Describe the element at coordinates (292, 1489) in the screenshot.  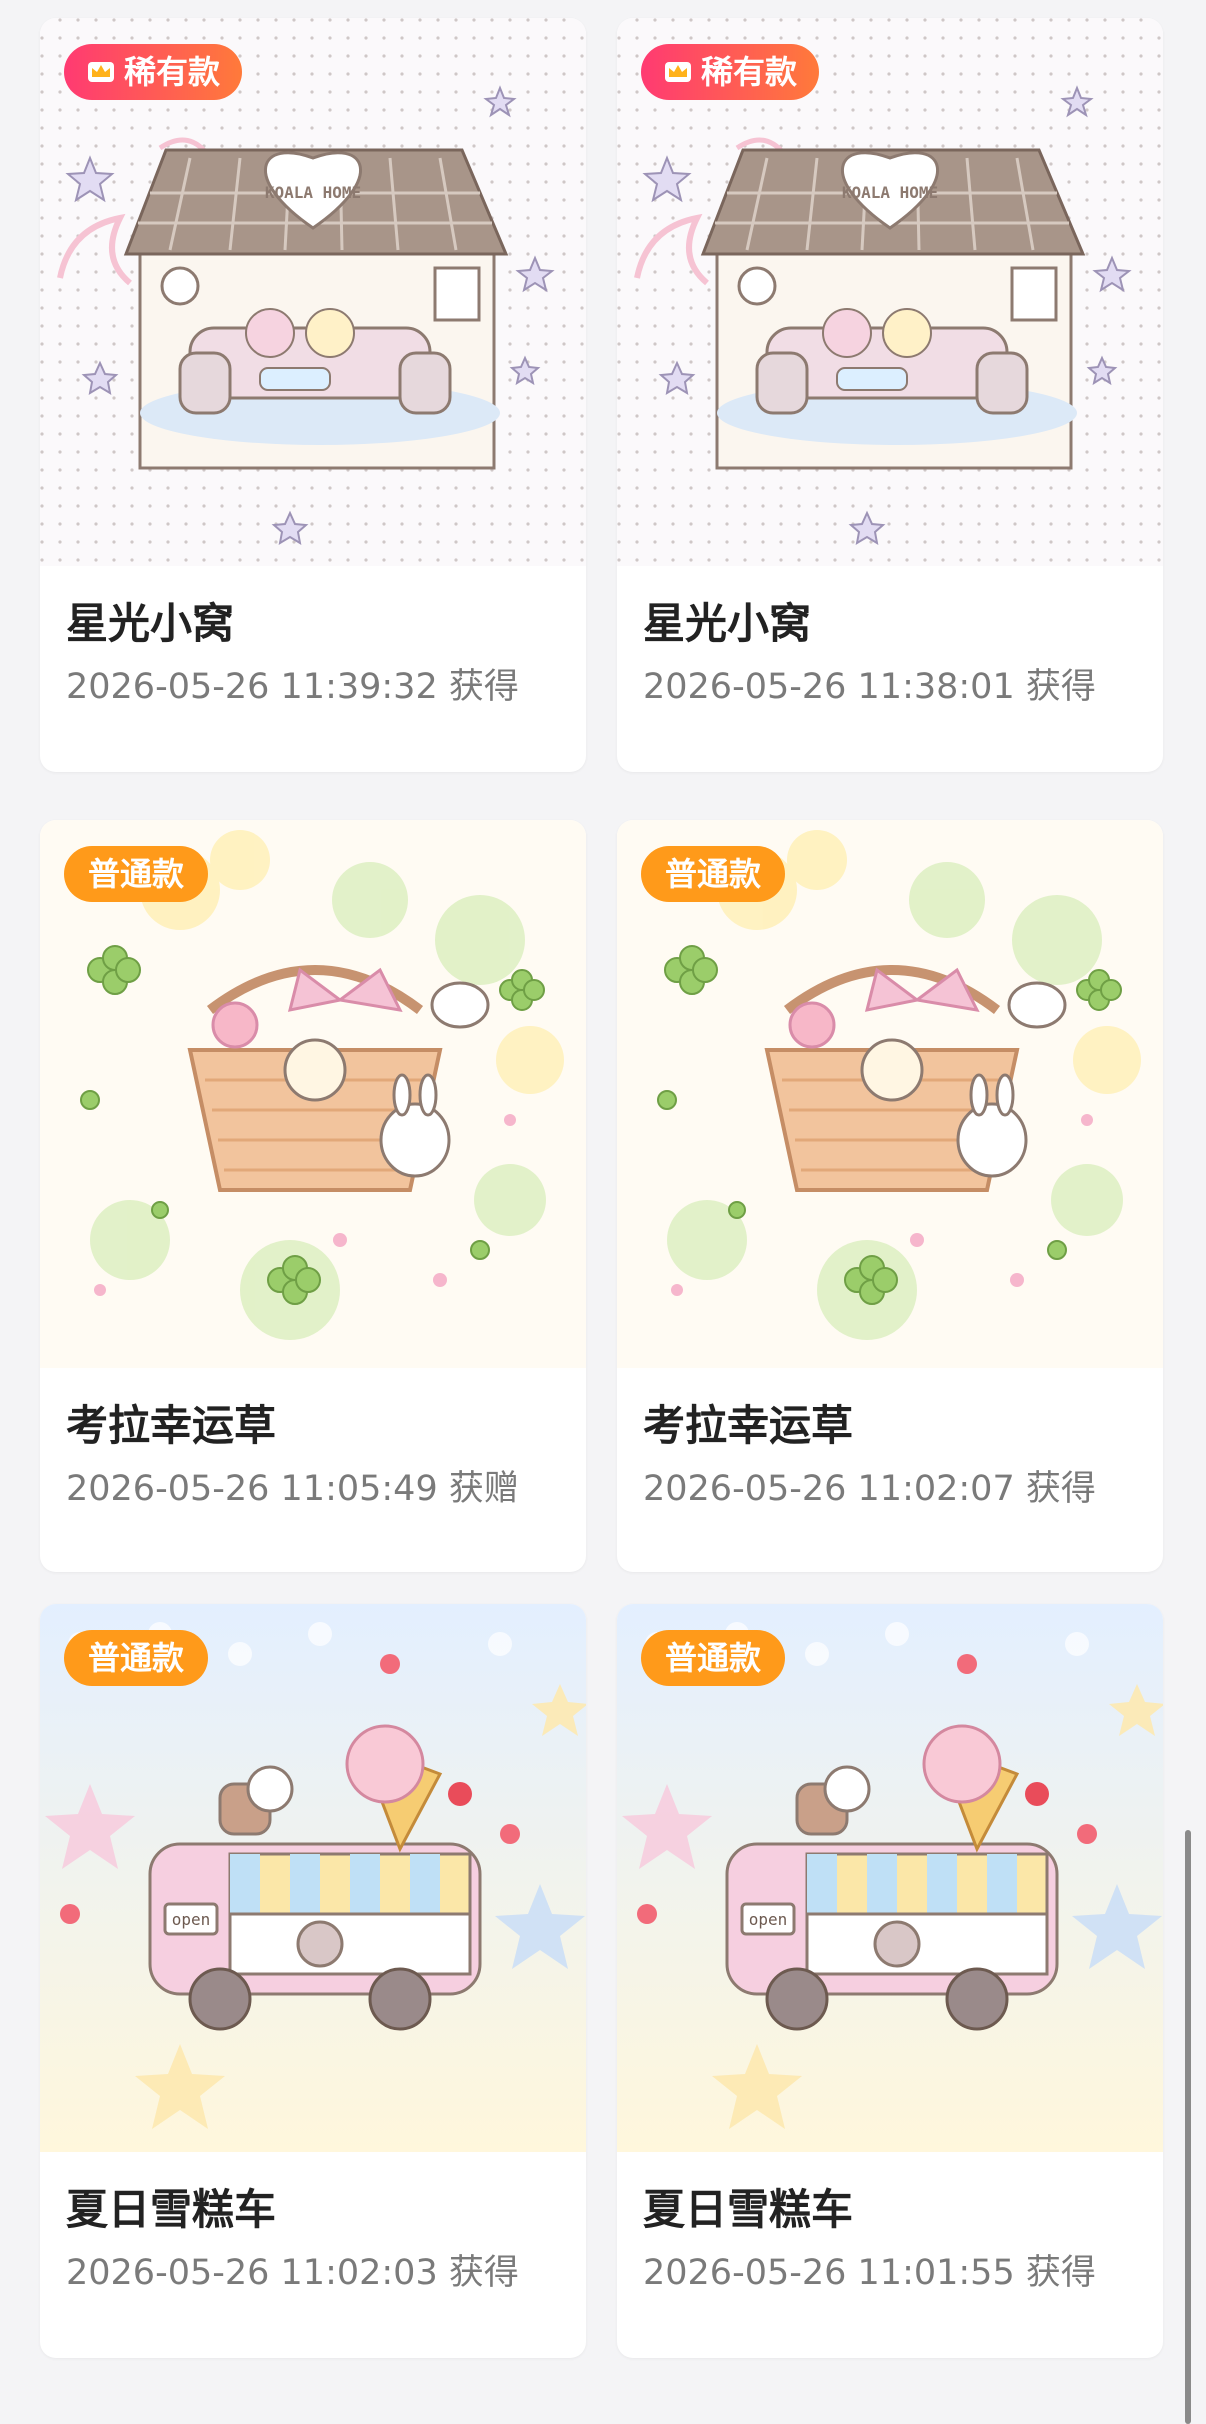
I see `obtained-time: 2026-05-26 11:05:49 获赠` at that location.